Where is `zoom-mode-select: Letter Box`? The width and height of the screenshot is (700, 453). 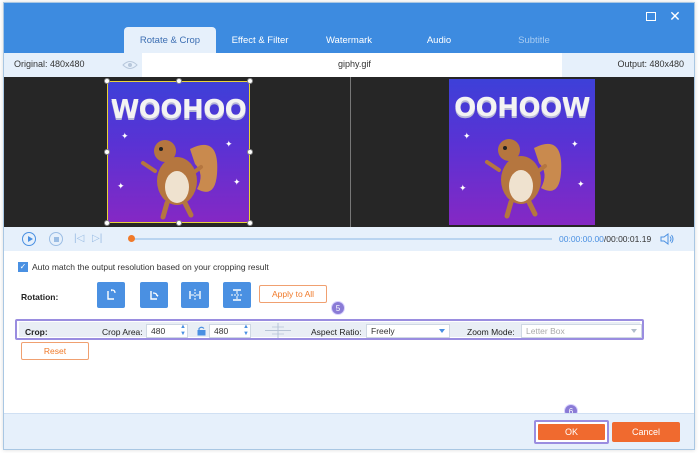
zoom-mode-select: Letter Box is located at coordinates (581, 331).